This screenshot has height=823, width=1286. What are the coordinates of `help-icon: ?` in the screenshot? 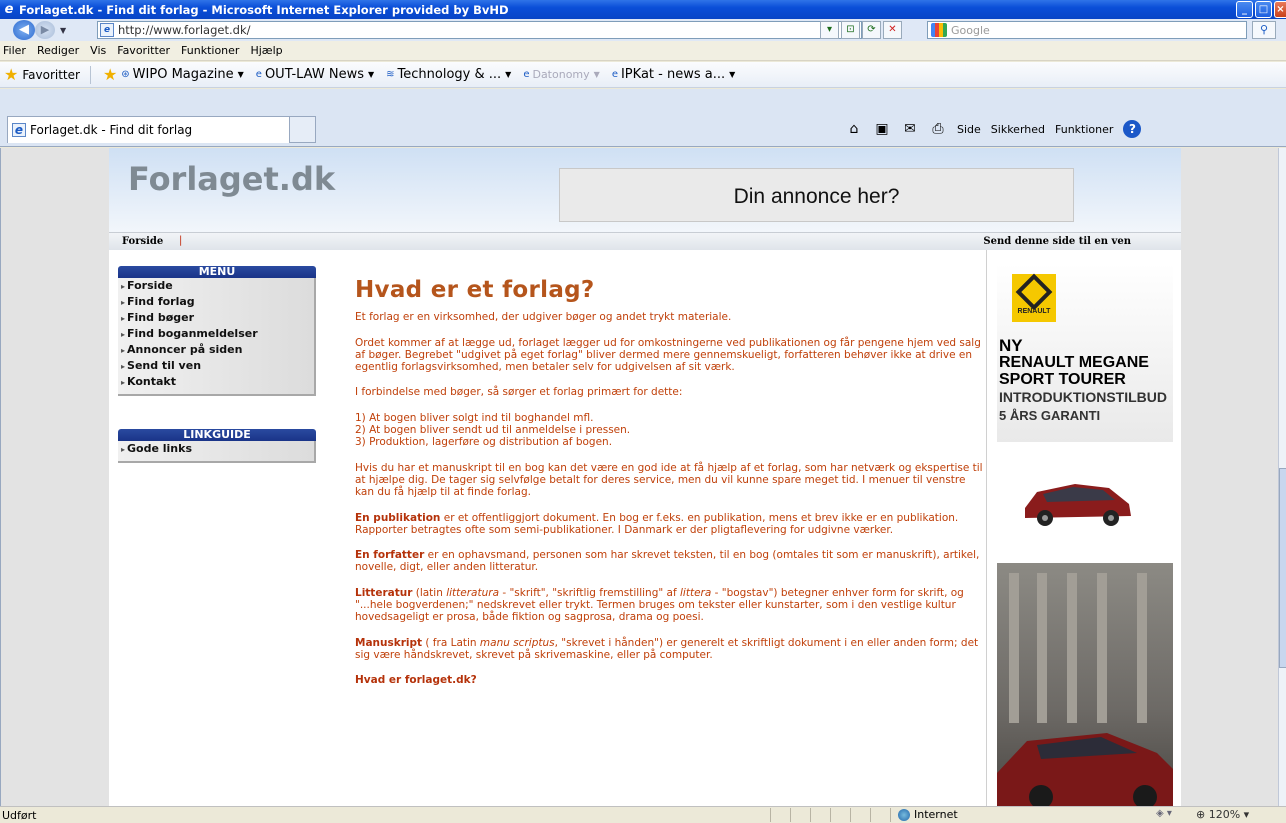 It's located at (1132, 129).